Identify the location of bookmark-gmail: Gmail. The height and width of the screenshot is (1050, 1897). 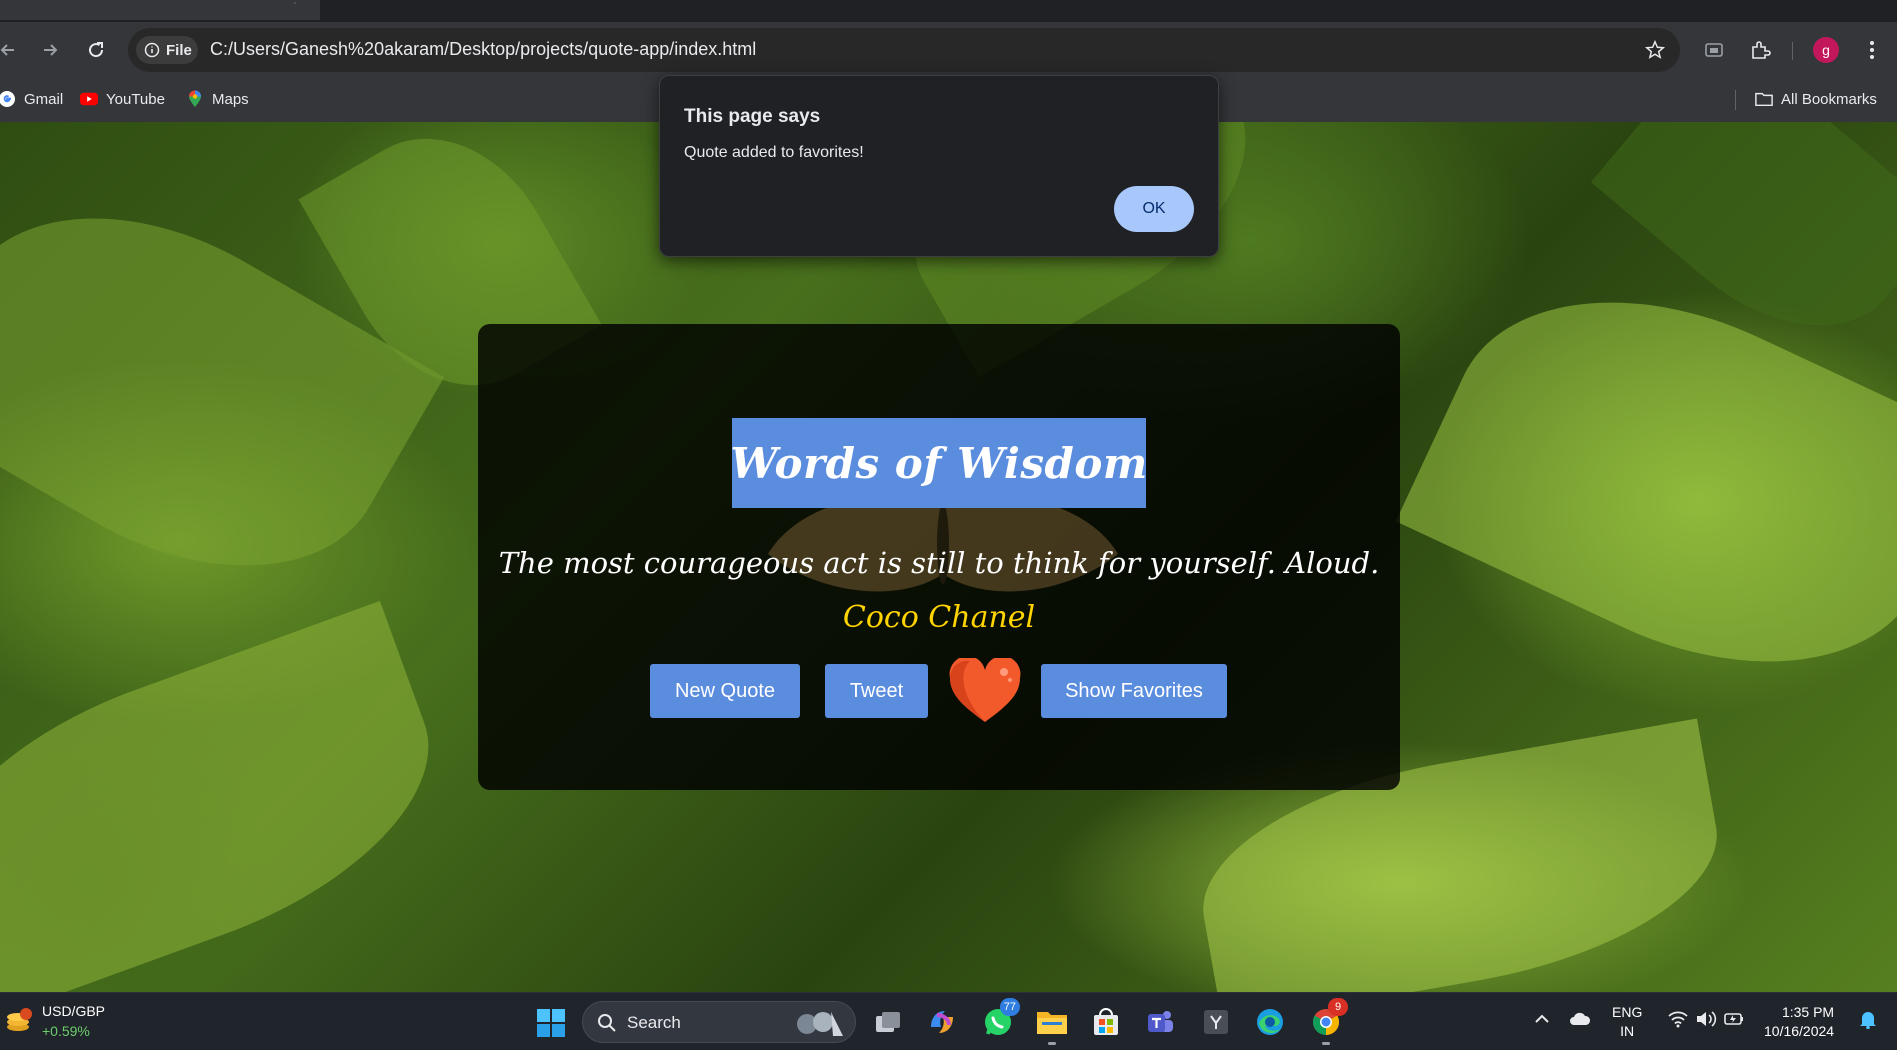
(31, 99).